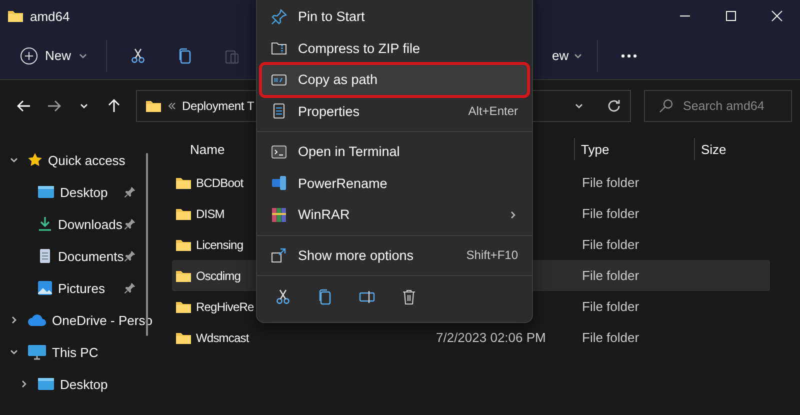 This screenshot has height=415, width=800. Describe the element at coordinates (210, 213) in the screenshot. I see `file-name: DISM` at that location.